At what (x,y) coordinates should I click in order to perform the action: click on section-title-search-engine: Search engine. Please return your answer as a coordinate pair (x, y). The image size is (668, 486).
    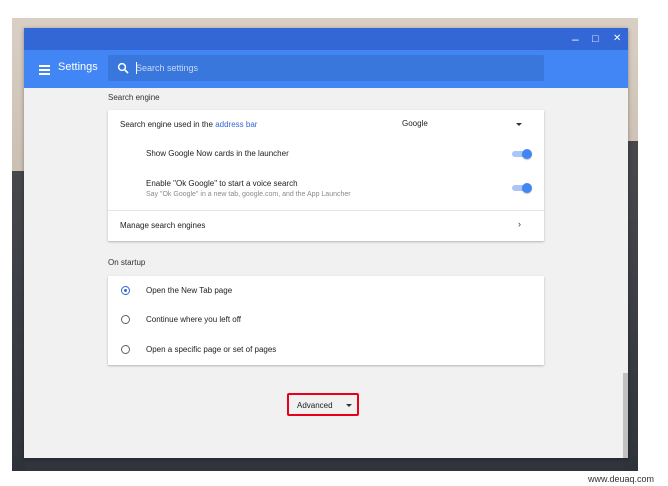
    Looking at the image, I should click on (134, 97).